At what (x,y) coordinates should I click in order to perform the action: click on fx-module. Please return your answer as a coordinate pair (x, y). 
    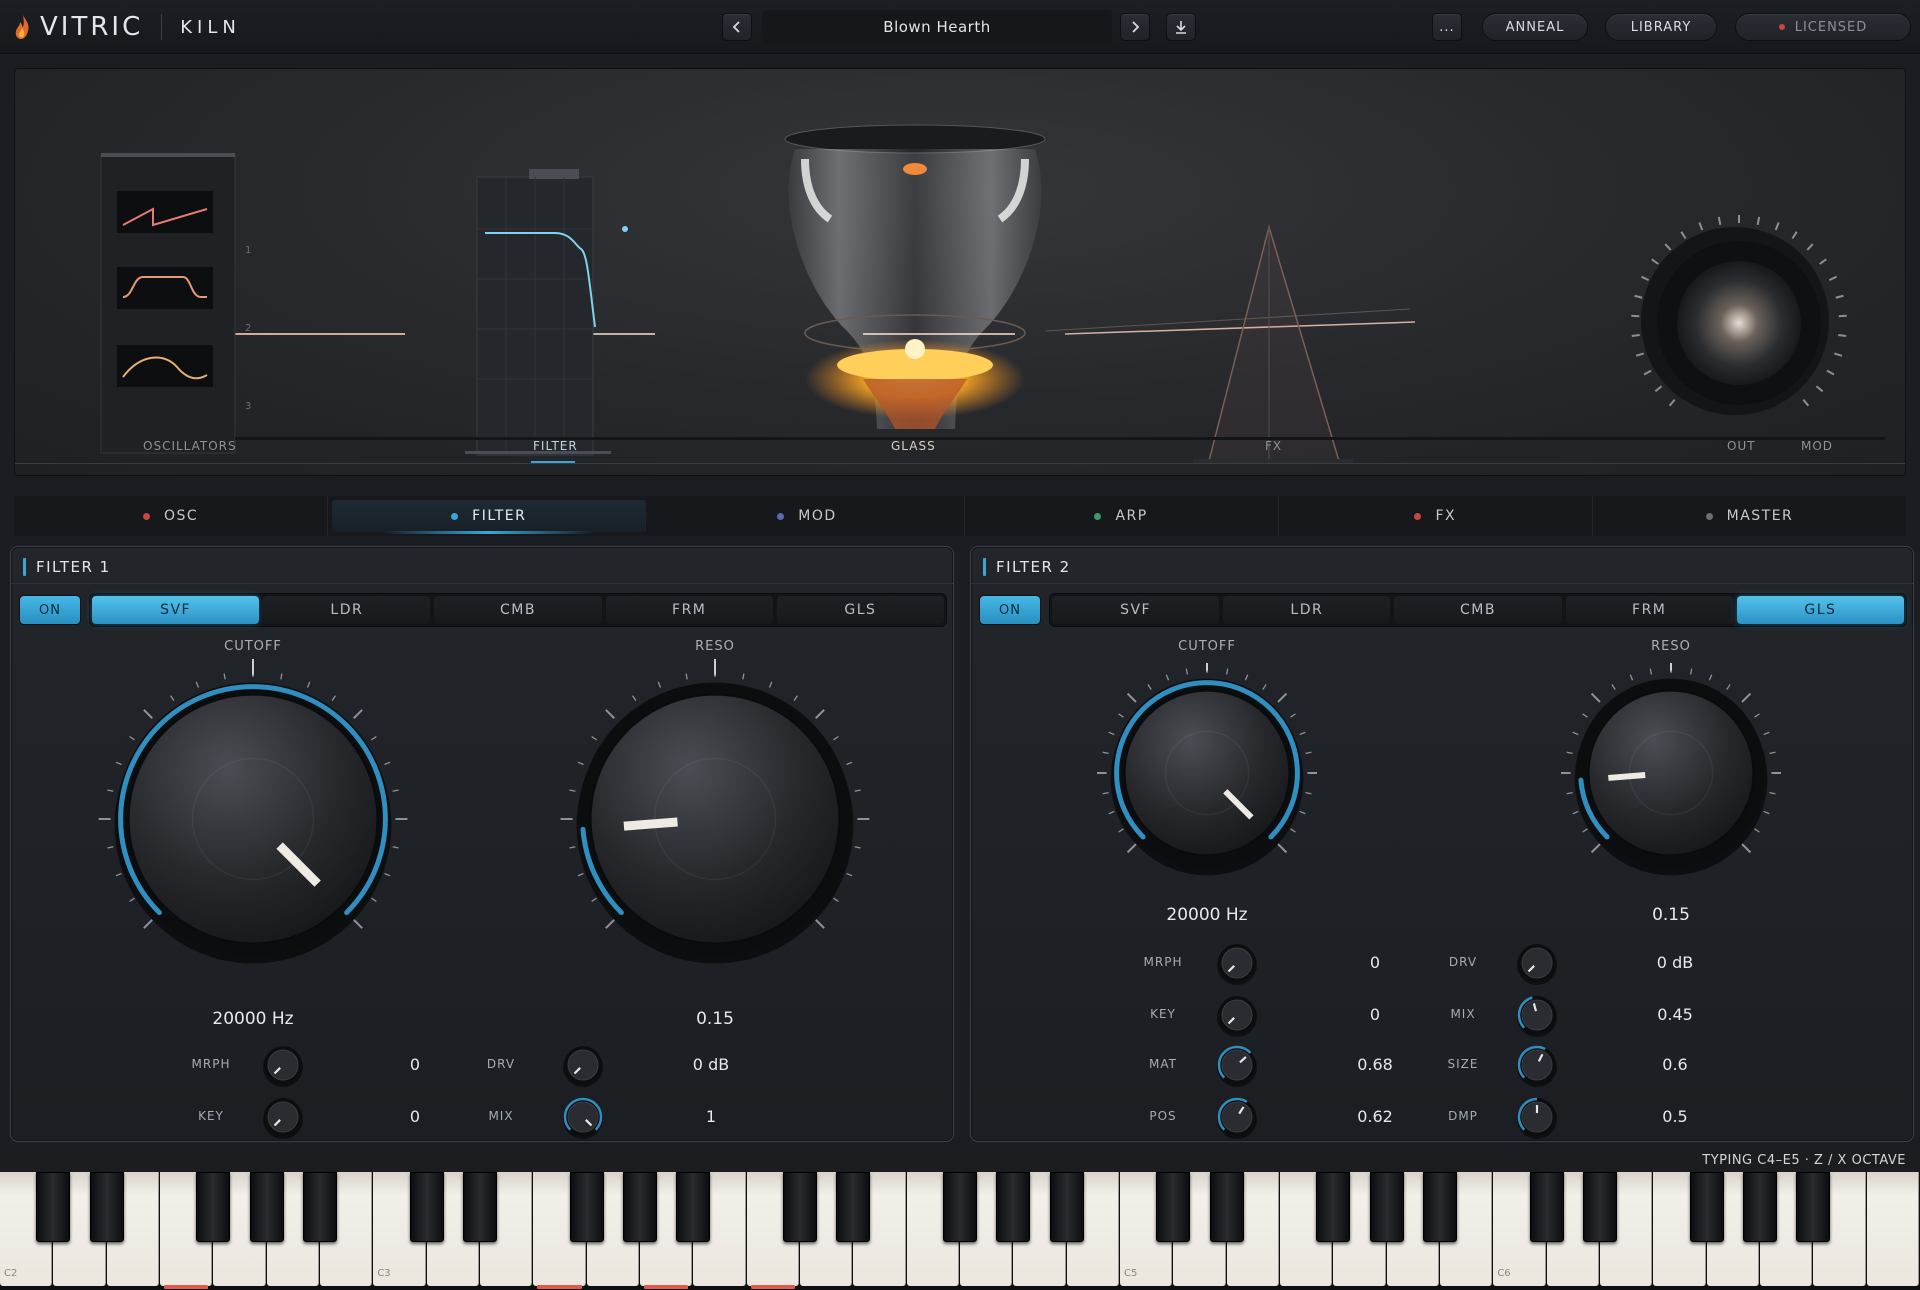
    Looking at the image, I should click on (1273, 343).